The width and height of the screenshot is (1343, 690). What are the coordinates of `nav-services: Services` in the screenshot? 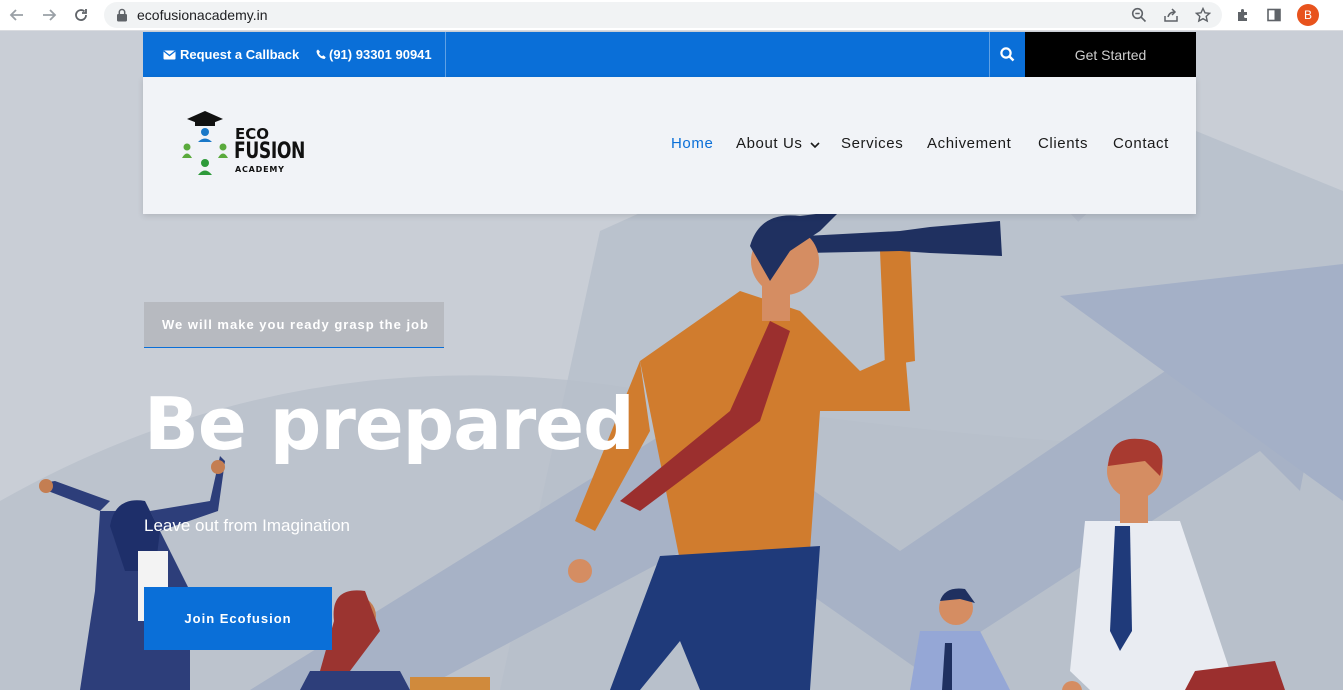 It's located at (872, 143).